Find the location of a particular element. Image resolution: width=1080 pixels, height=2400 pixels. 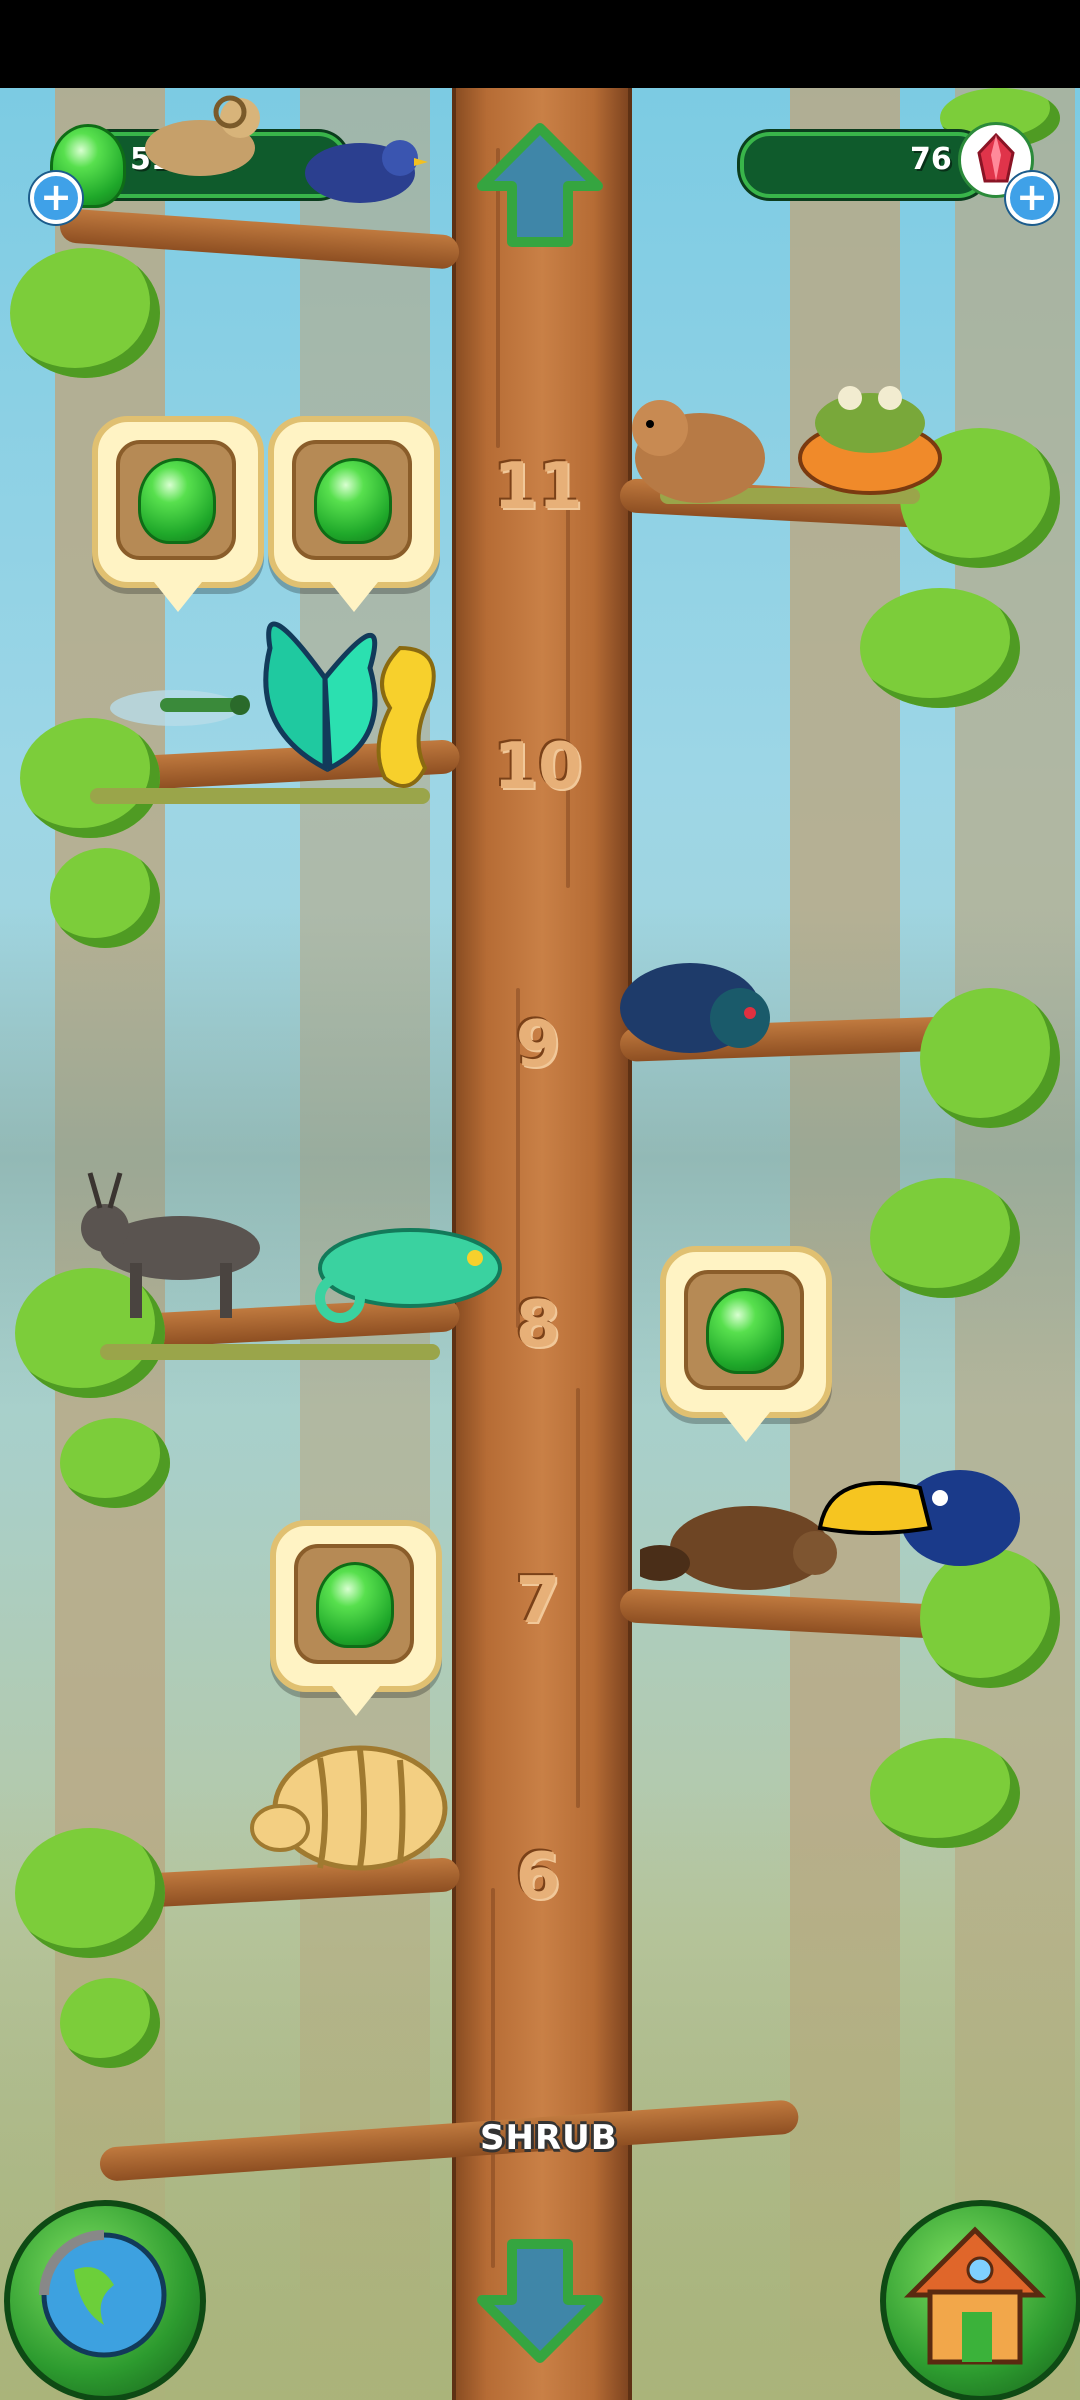

globe-icon is located at coordinates (103, 2294).